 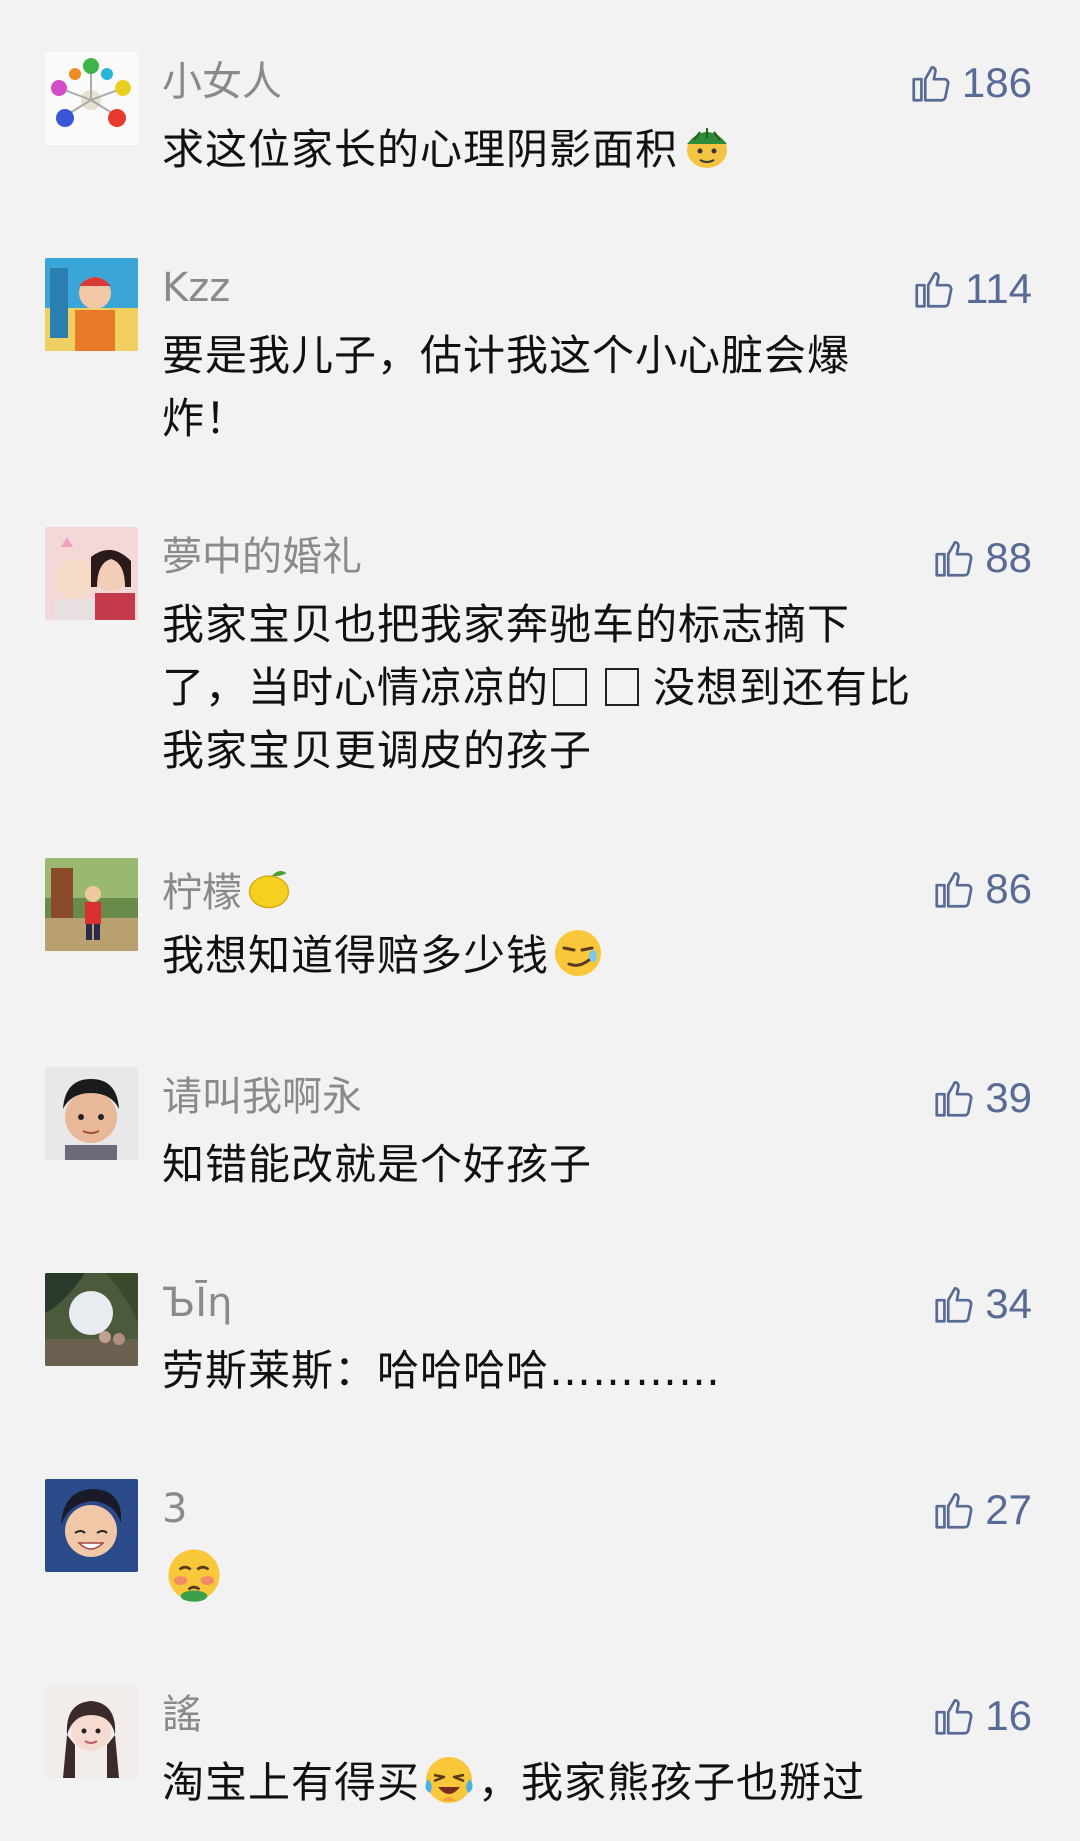 What do you see at coordinates (1008, 1509) in the screenshot?
I see `like-count: 27` at bounding box center [1008, 1509].